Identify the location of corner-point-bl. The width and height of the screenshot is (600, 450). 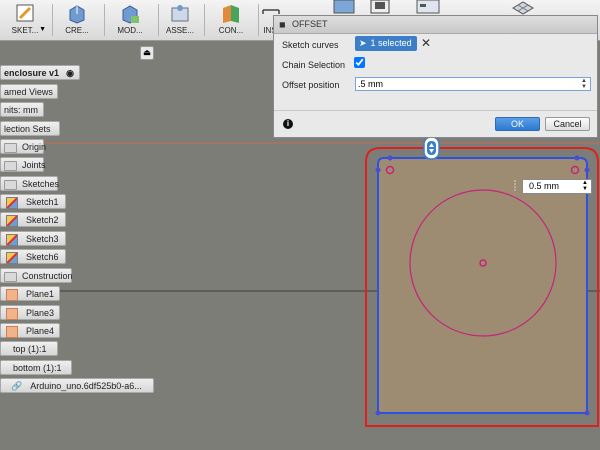
(378, 413).